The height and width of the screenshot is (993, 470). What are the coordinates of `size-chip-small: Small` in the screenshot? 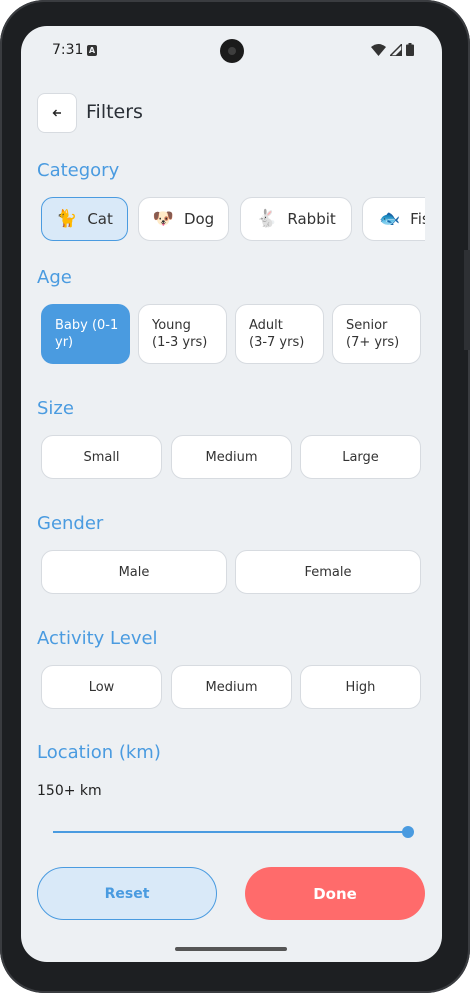 It's located at (101, 457).